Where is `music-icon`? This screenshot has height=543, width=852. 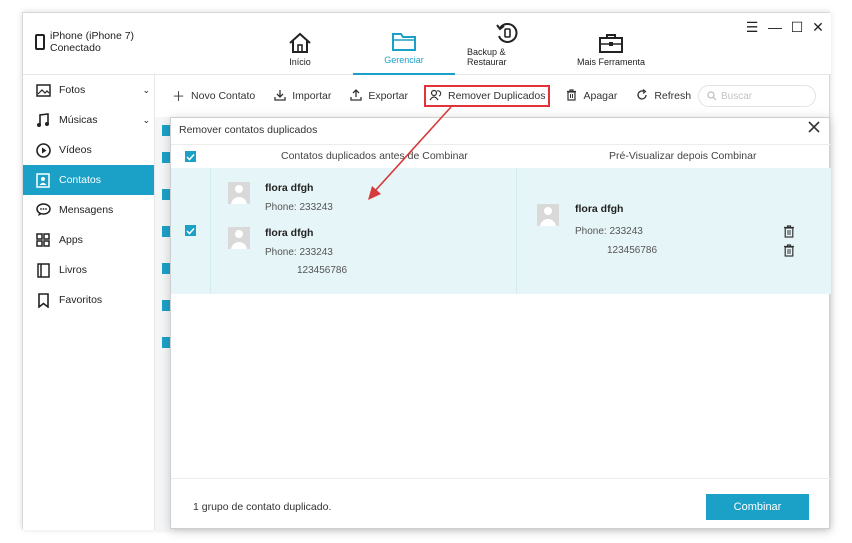 music-icon is located at coordinates (43, 120).